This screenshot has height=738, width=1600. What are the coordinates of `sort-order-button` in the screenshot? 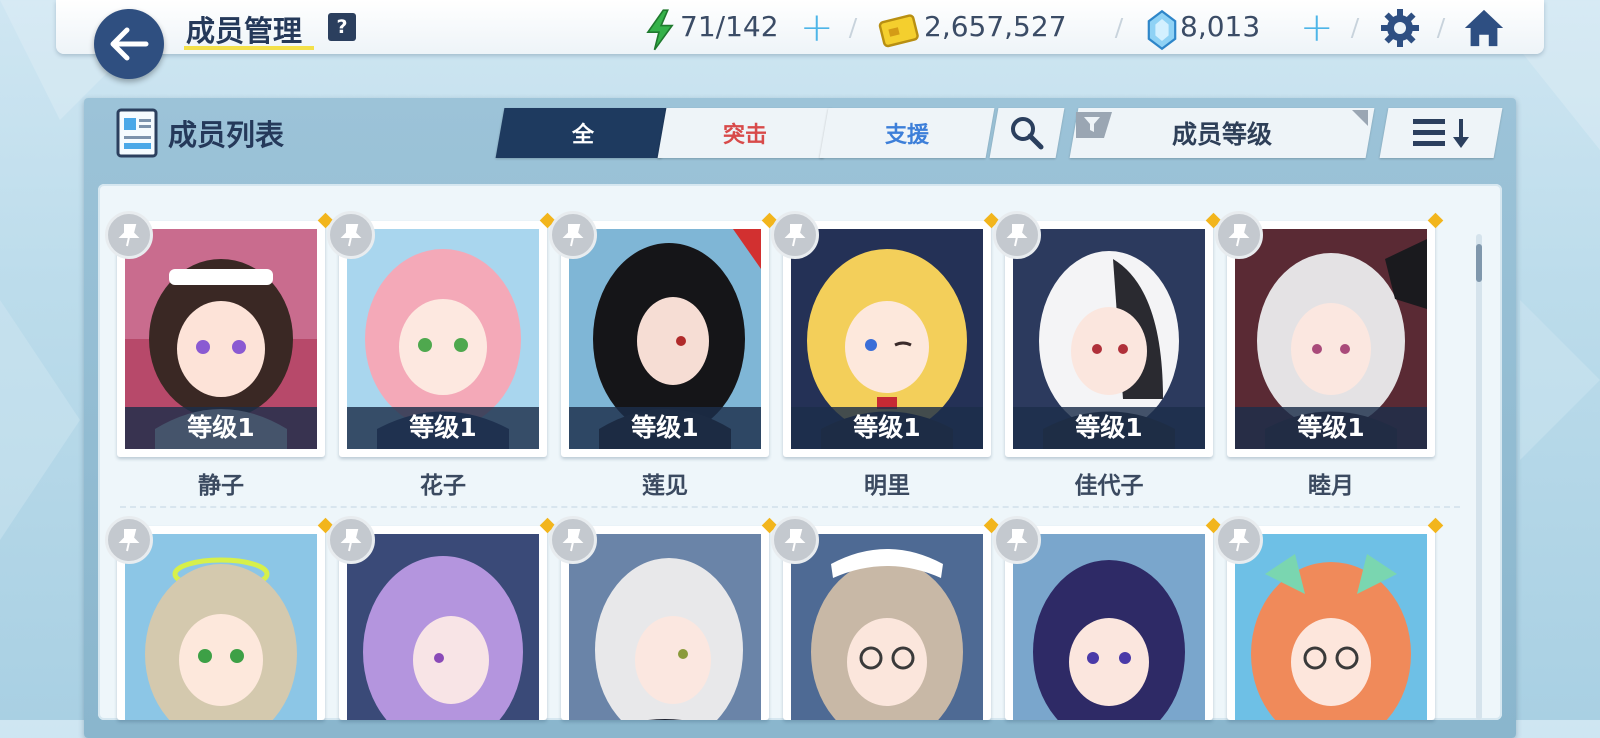 It's located at (1441, 133).